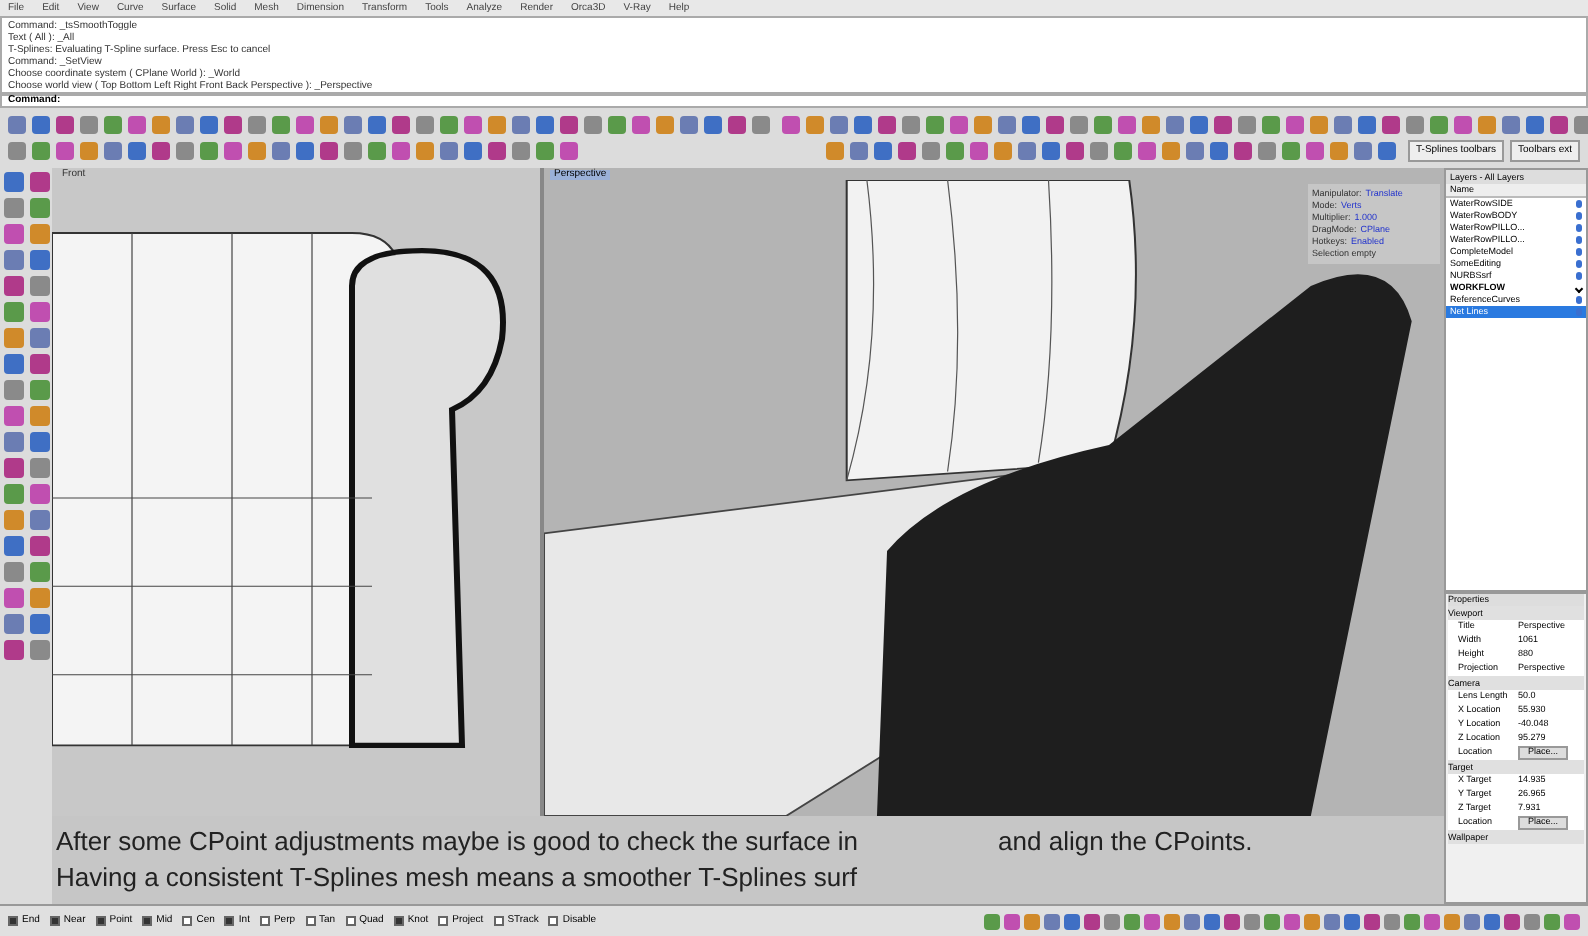 This screenshot has height=936, width=1588. I want to click on current-check-icon, so click(1579, 288).